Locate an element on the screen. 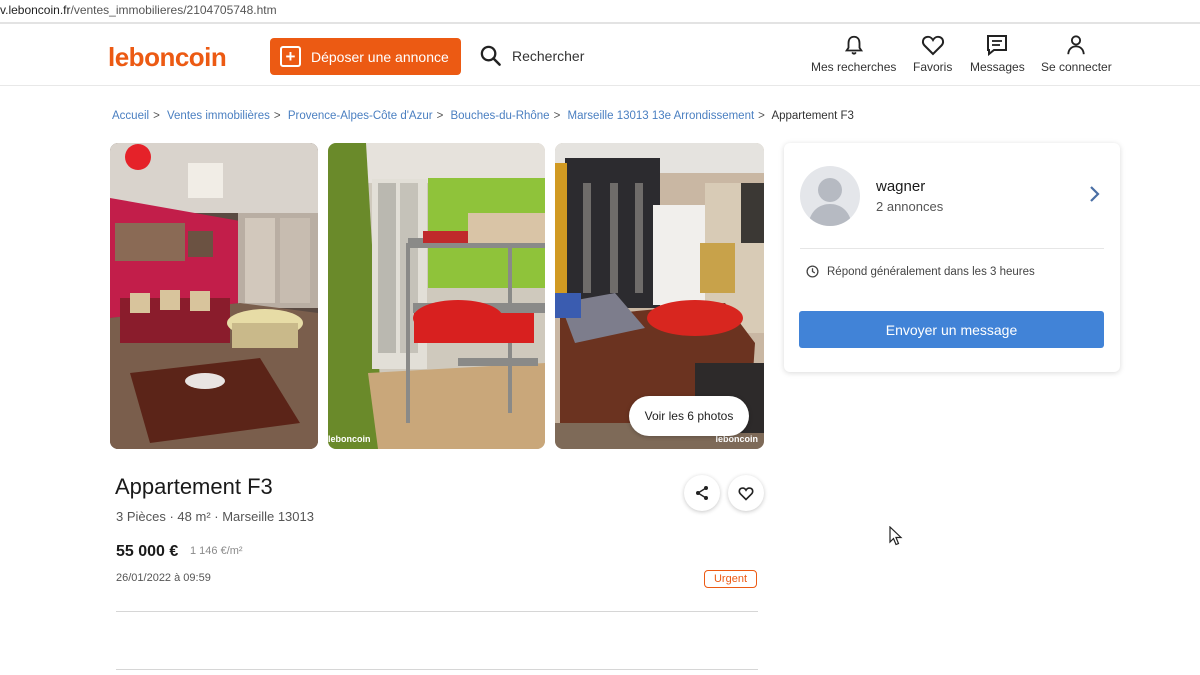  mouse-cursor-icon is located at coordinates (896, 536).